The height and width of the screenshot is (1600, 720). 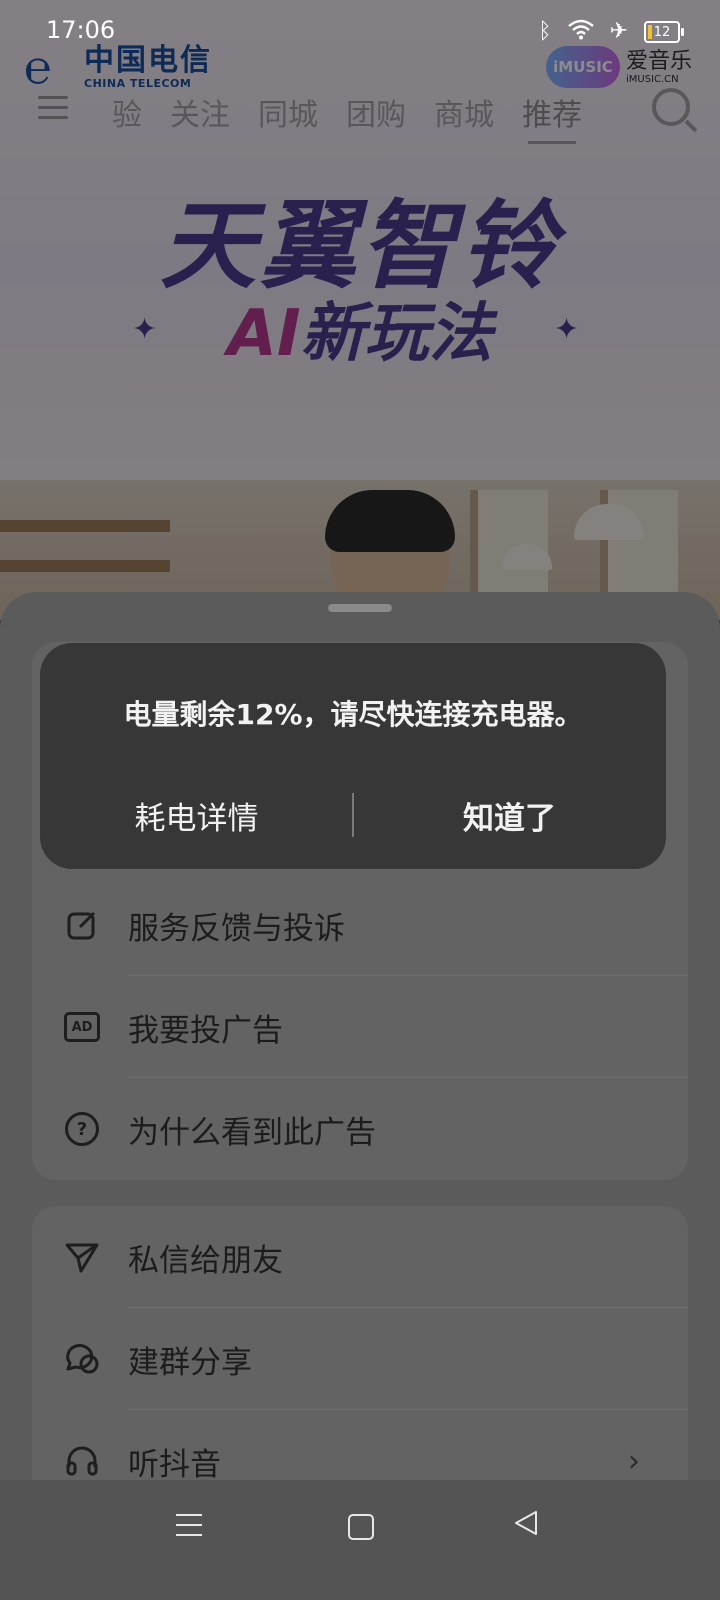 What do you see at coordinates (361, 1527) in the screenshot?
I see `home-button` at bounding box center [361, 1527].